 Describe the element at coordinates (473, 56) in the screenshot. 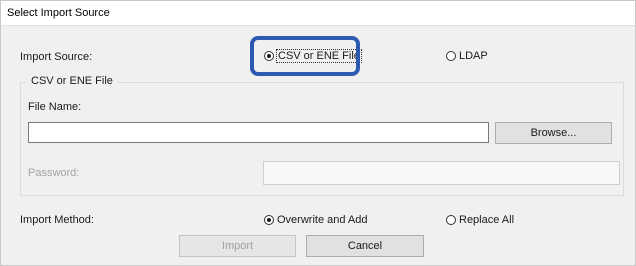

I see `radio-ldap-label: LDAP` at that location.